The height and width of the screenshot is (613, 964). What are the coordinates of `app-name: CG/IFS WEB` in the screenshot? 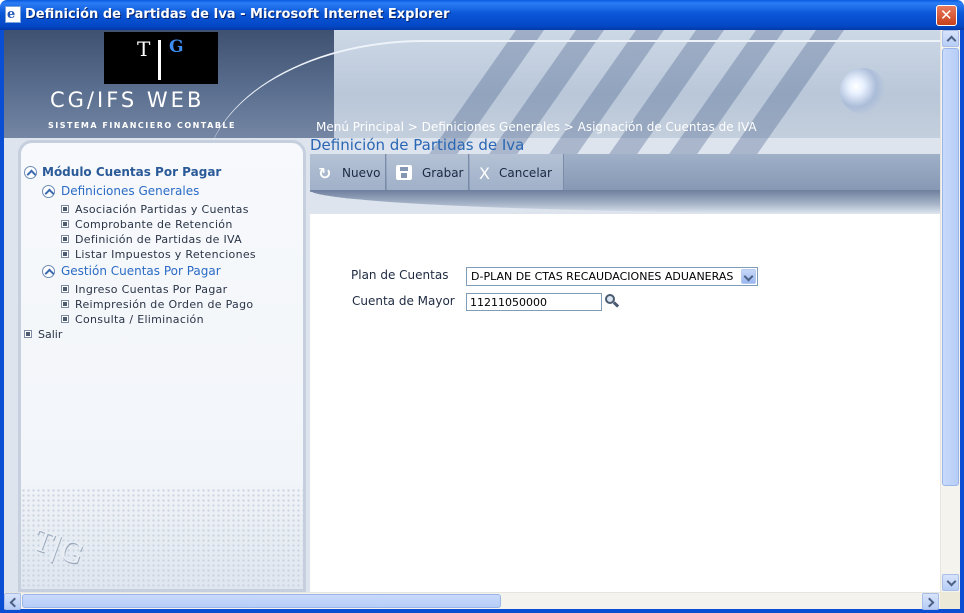 It's located at (127, 100).